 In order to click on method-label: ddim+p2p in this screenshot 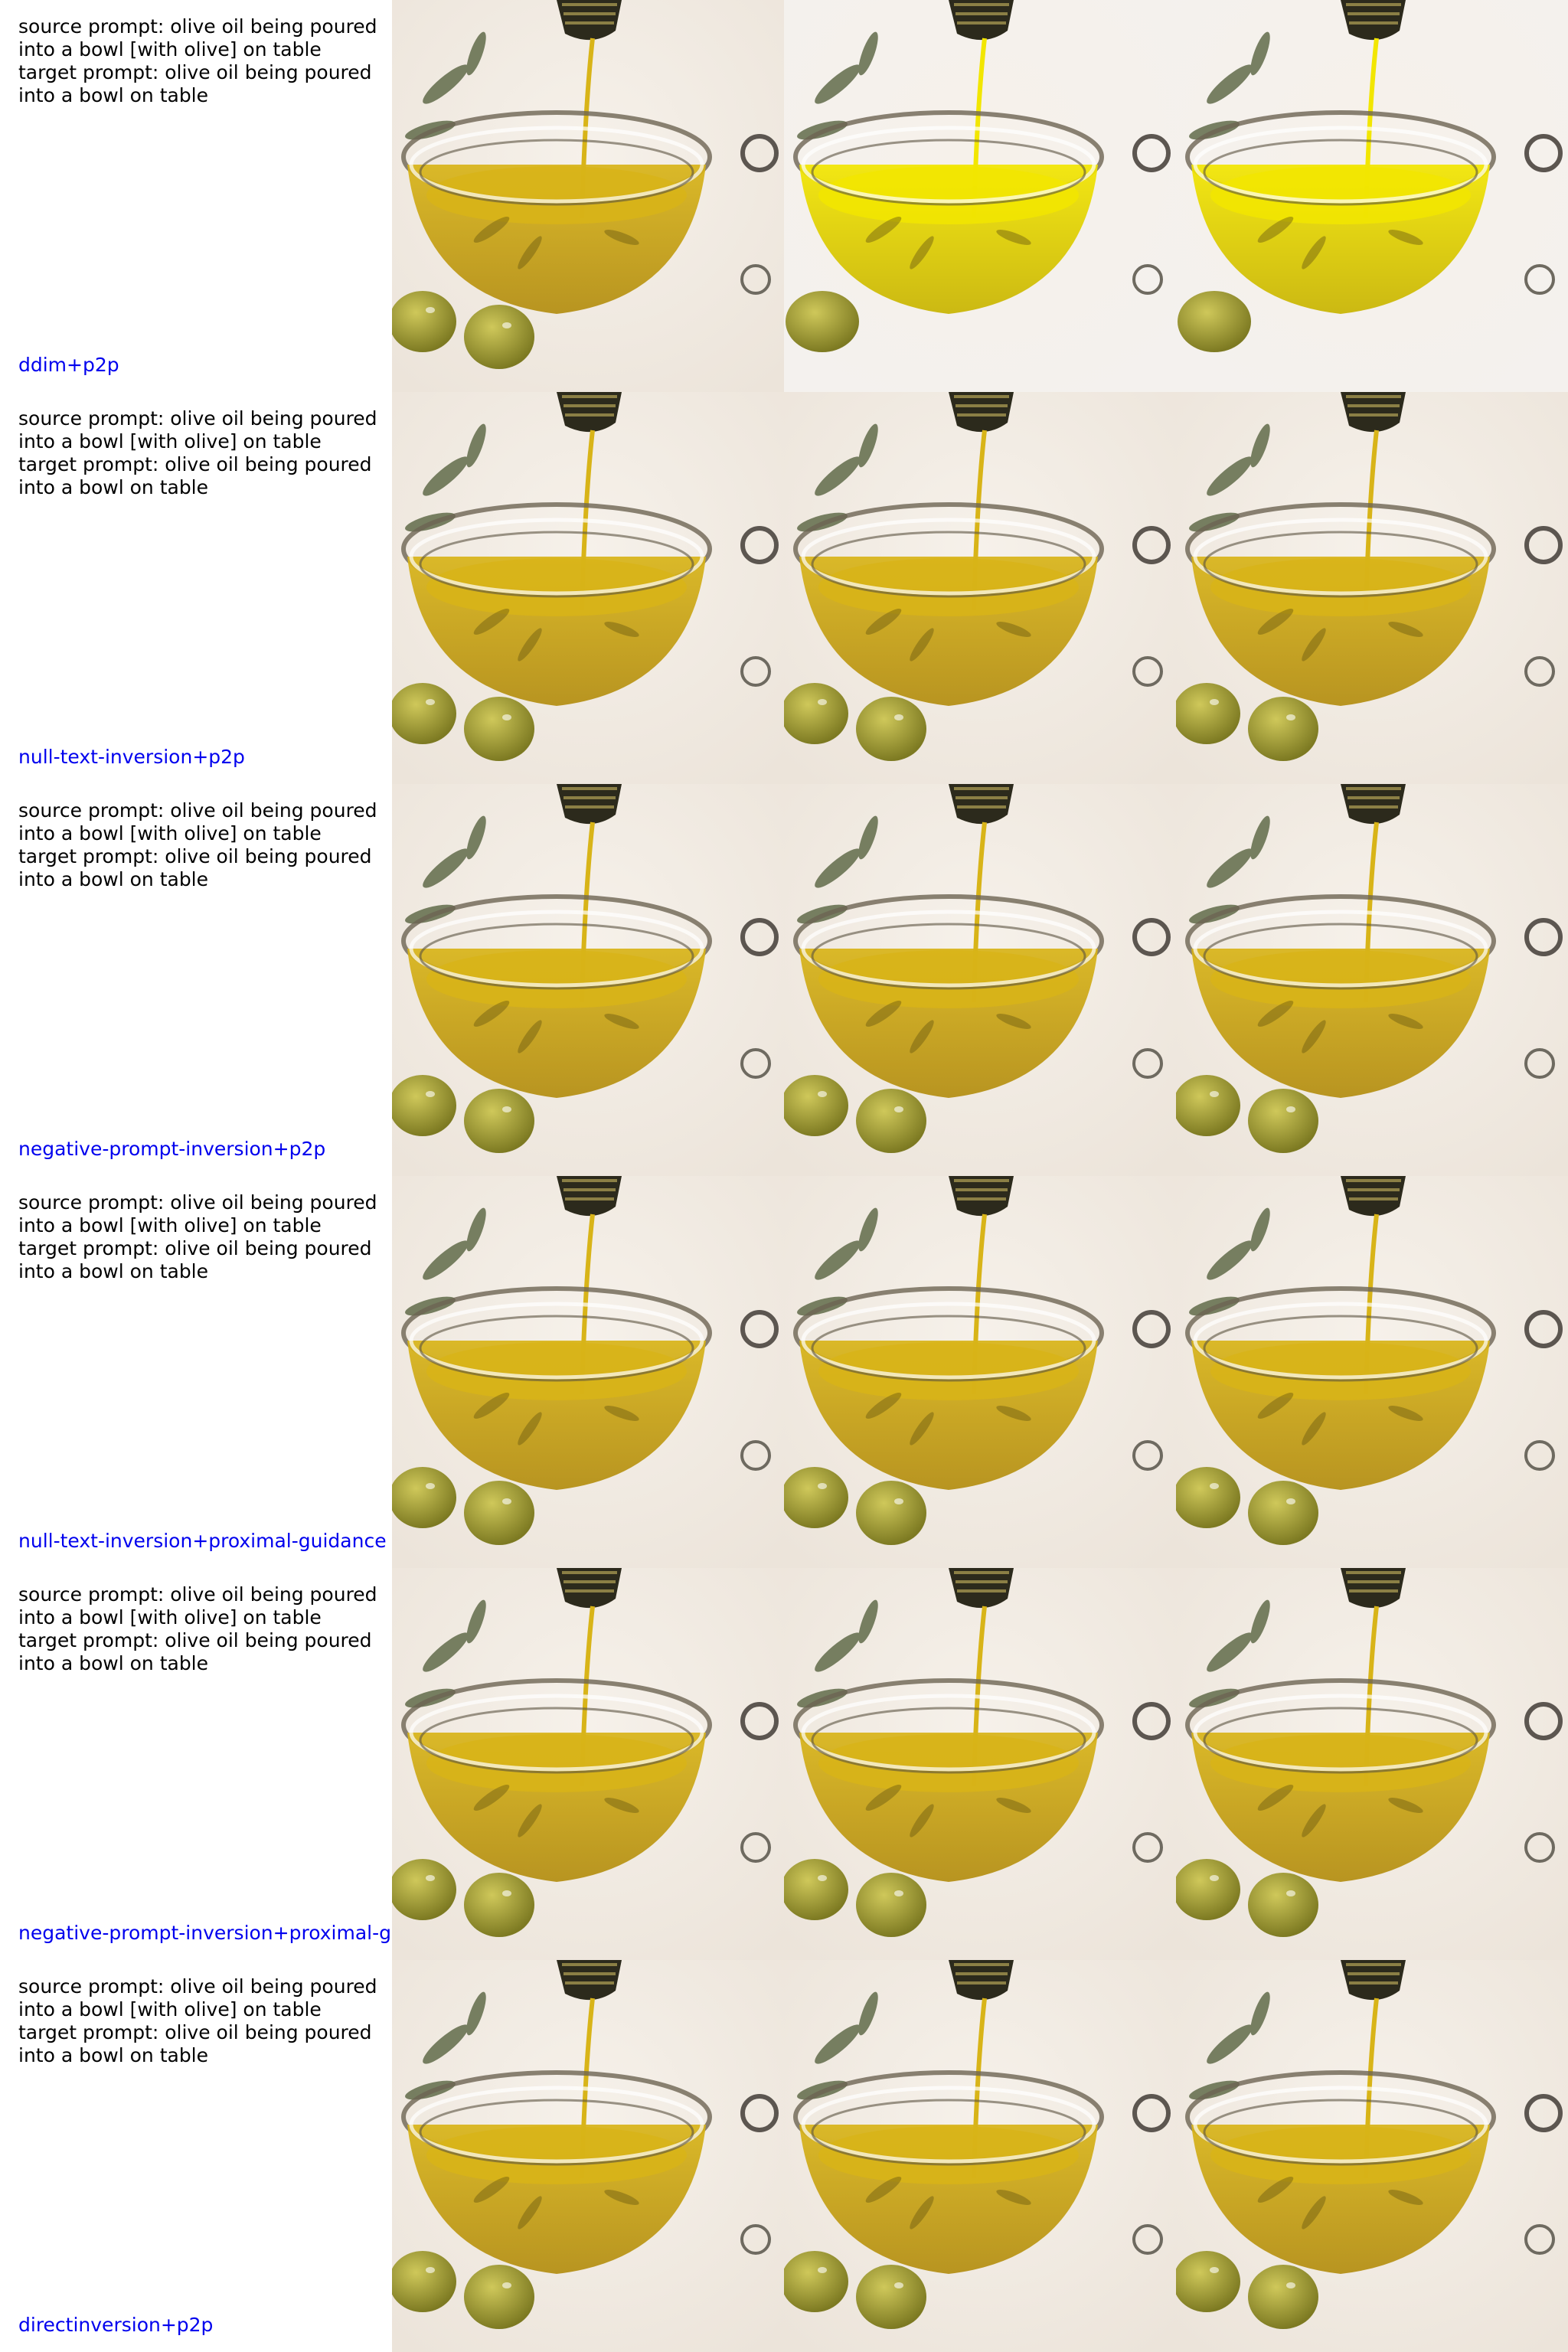, I will do `click(68, 365)`.